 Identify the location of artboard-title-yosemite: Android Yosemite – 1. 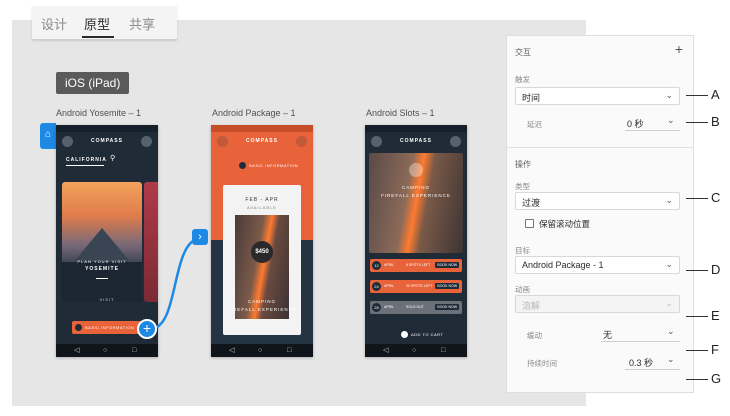
(98, 113).